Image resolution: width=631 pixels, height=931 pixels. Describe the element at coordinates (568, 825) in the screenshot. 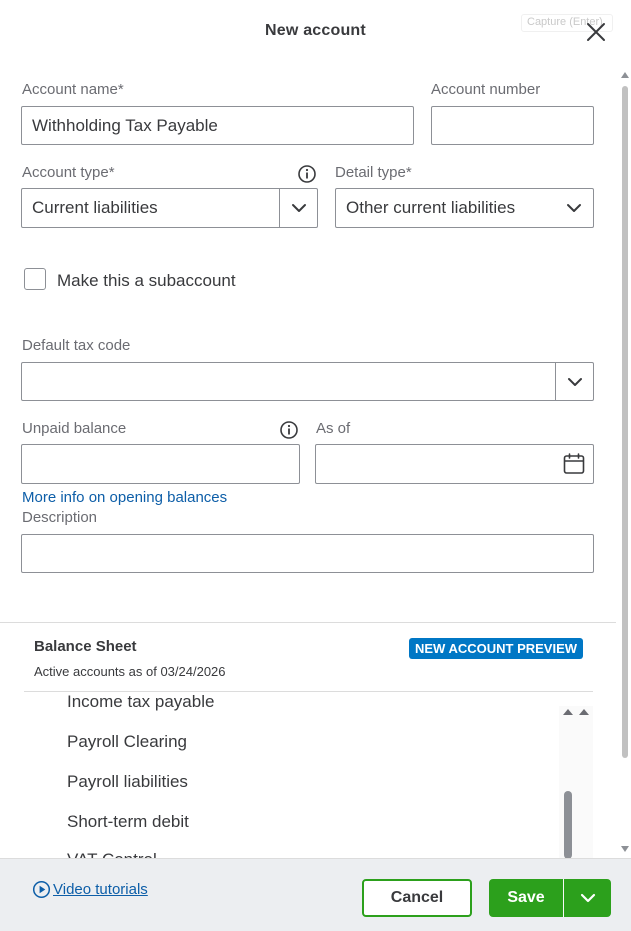

I see `account-list-scrollbar-thumb` at that location.